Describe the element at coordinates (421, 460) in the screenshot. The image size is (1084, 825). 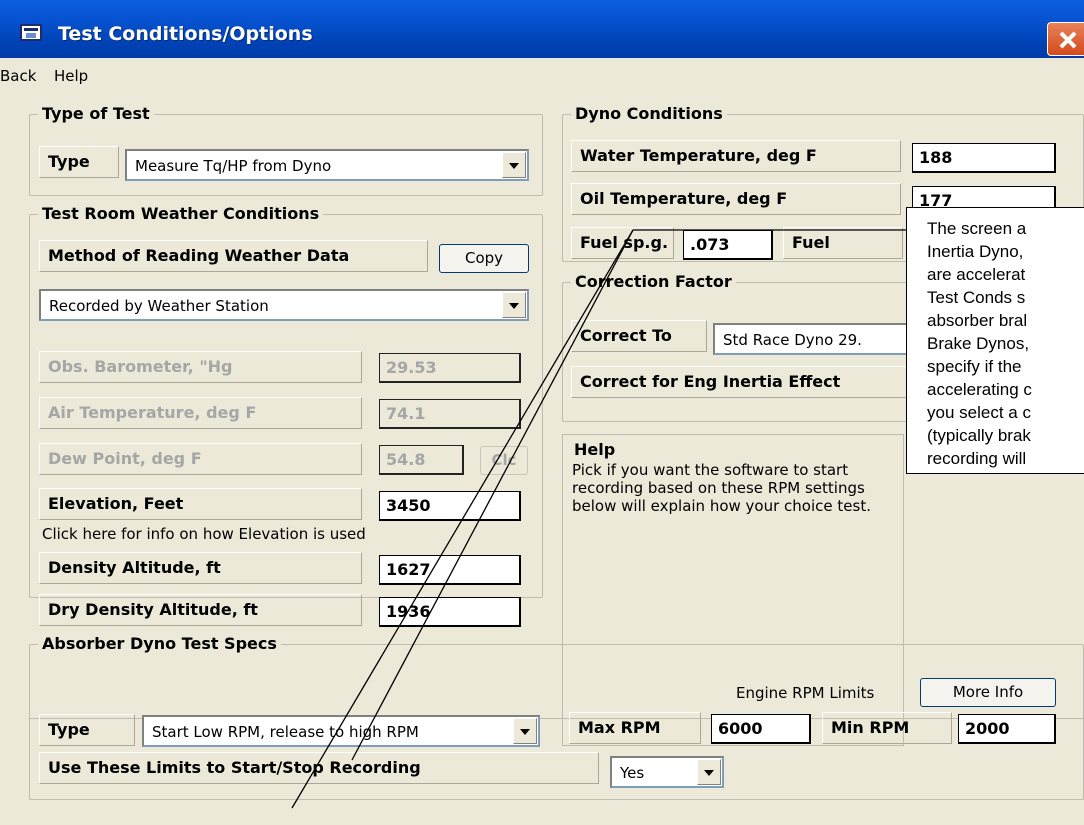
I see `dew-point-field: 54.8` at that location.